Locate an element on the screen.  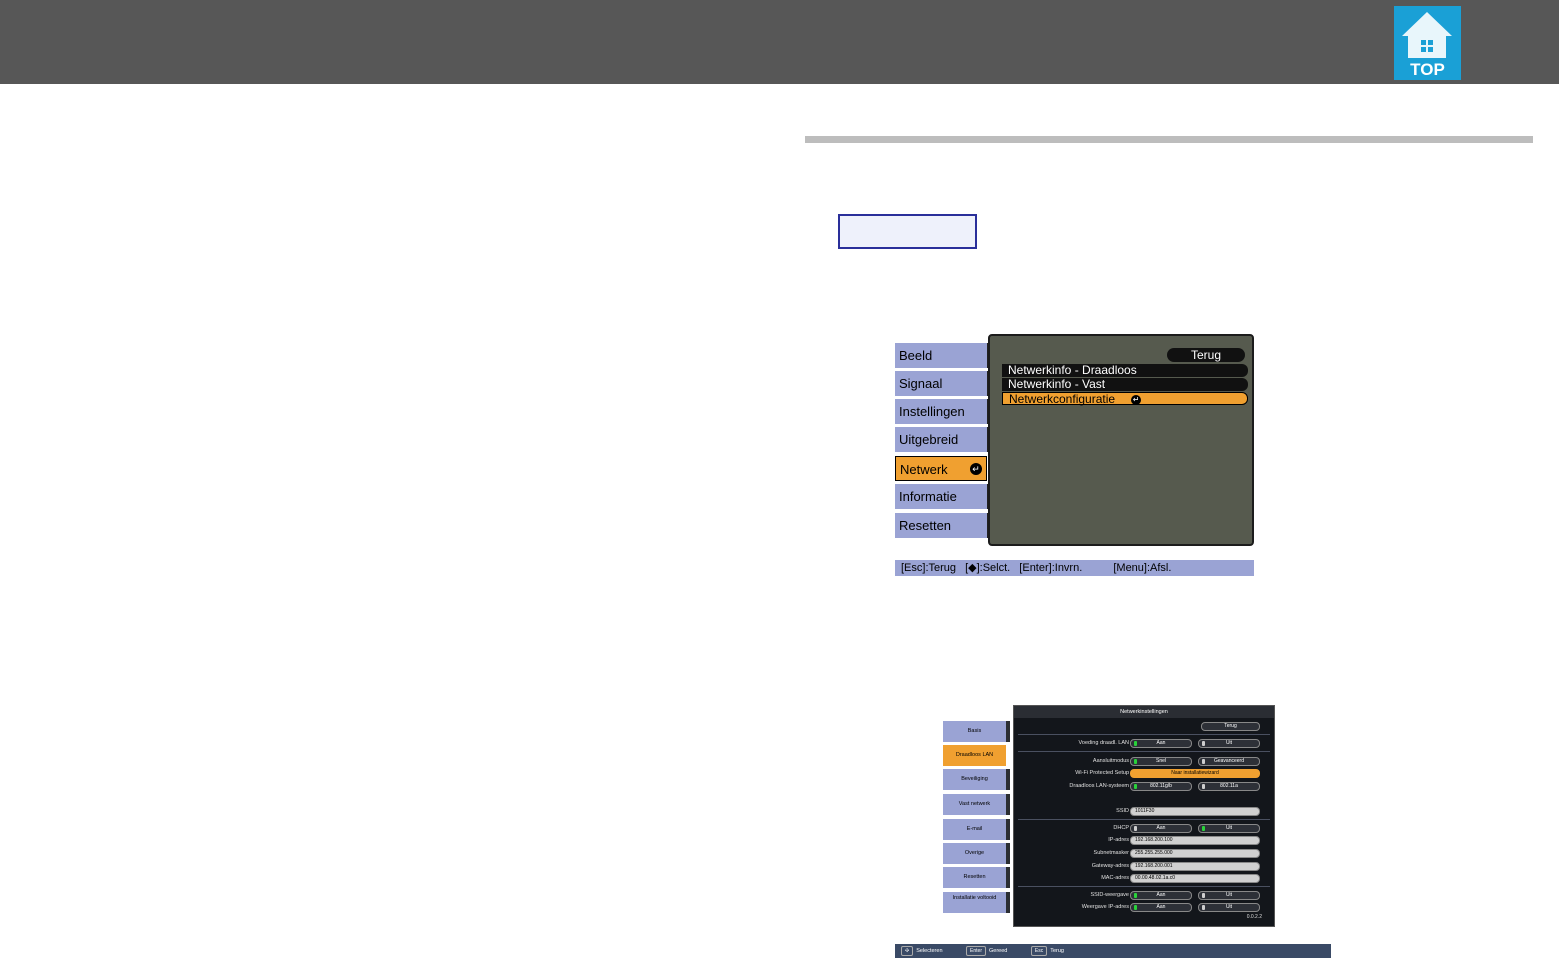
footer-select-label: Selecteren is located at coordinates (929, 951).